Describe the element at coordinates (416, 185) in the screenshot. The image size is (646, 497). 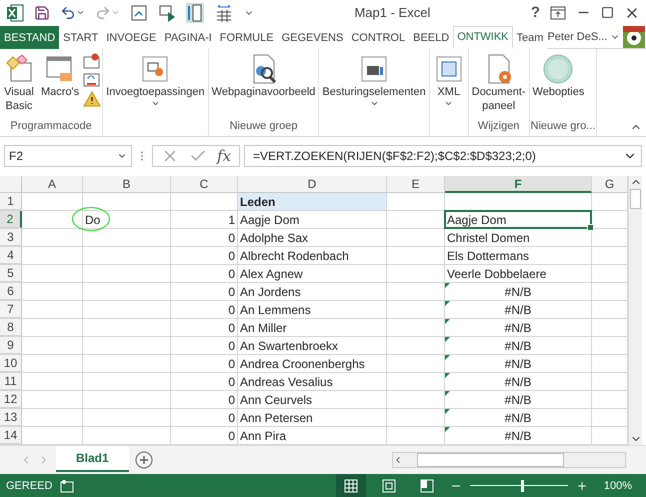
I see `column-header: E` at that location.